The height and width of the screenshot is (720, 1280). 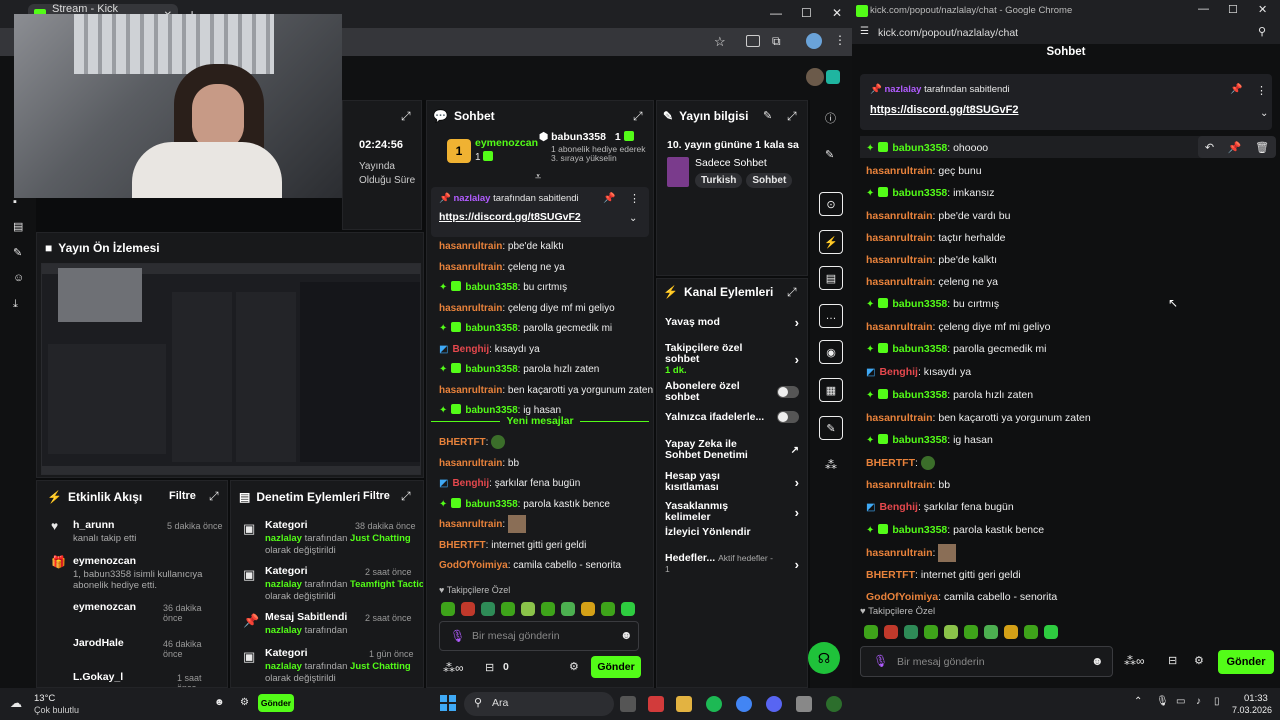 I want to click on clock-date: 7.03.2026, so click(x=1252, y=710).